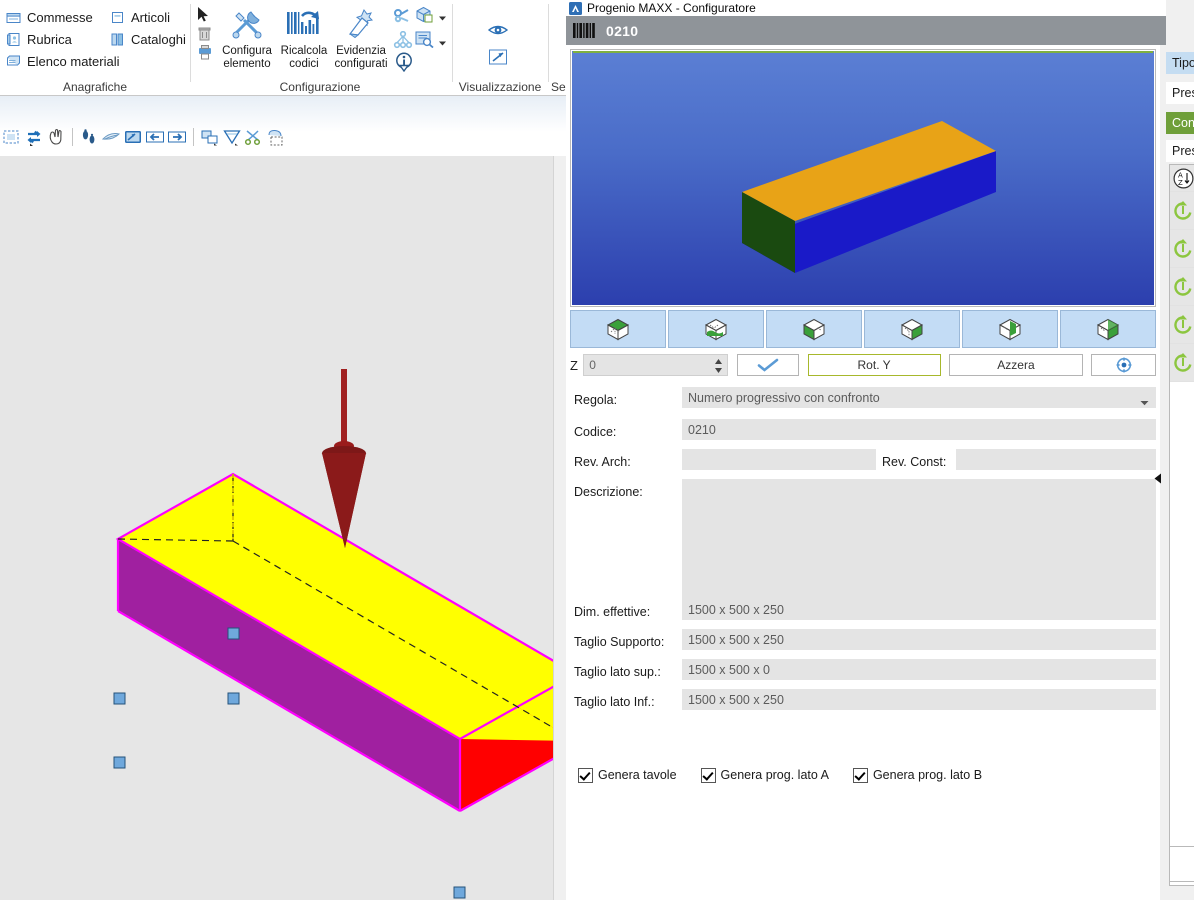 Image resolution: width=1194 pixels, height=900 pixels. I want to click on cursor-arrow-icon, so click(203, 15).